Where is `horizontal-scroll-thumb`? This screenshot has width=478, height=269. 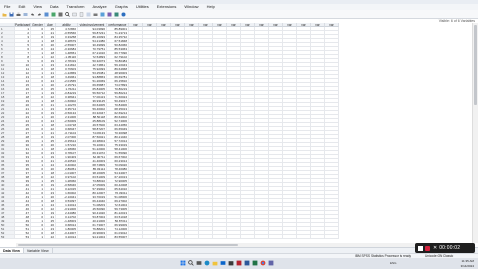 horizontal-scroll-thumb is located at coordinates (128, 245).